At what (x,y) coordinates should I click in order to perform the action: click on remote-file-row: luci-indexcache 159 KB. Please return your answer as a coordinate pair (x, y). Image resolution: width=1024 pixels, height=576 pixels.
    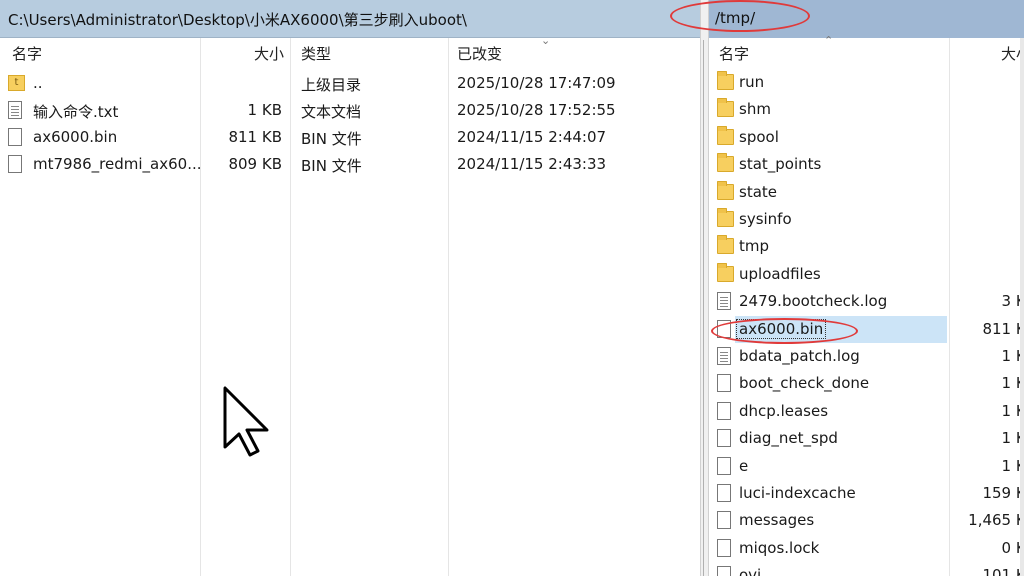
    Looking at the image, I should click on (866, 493).